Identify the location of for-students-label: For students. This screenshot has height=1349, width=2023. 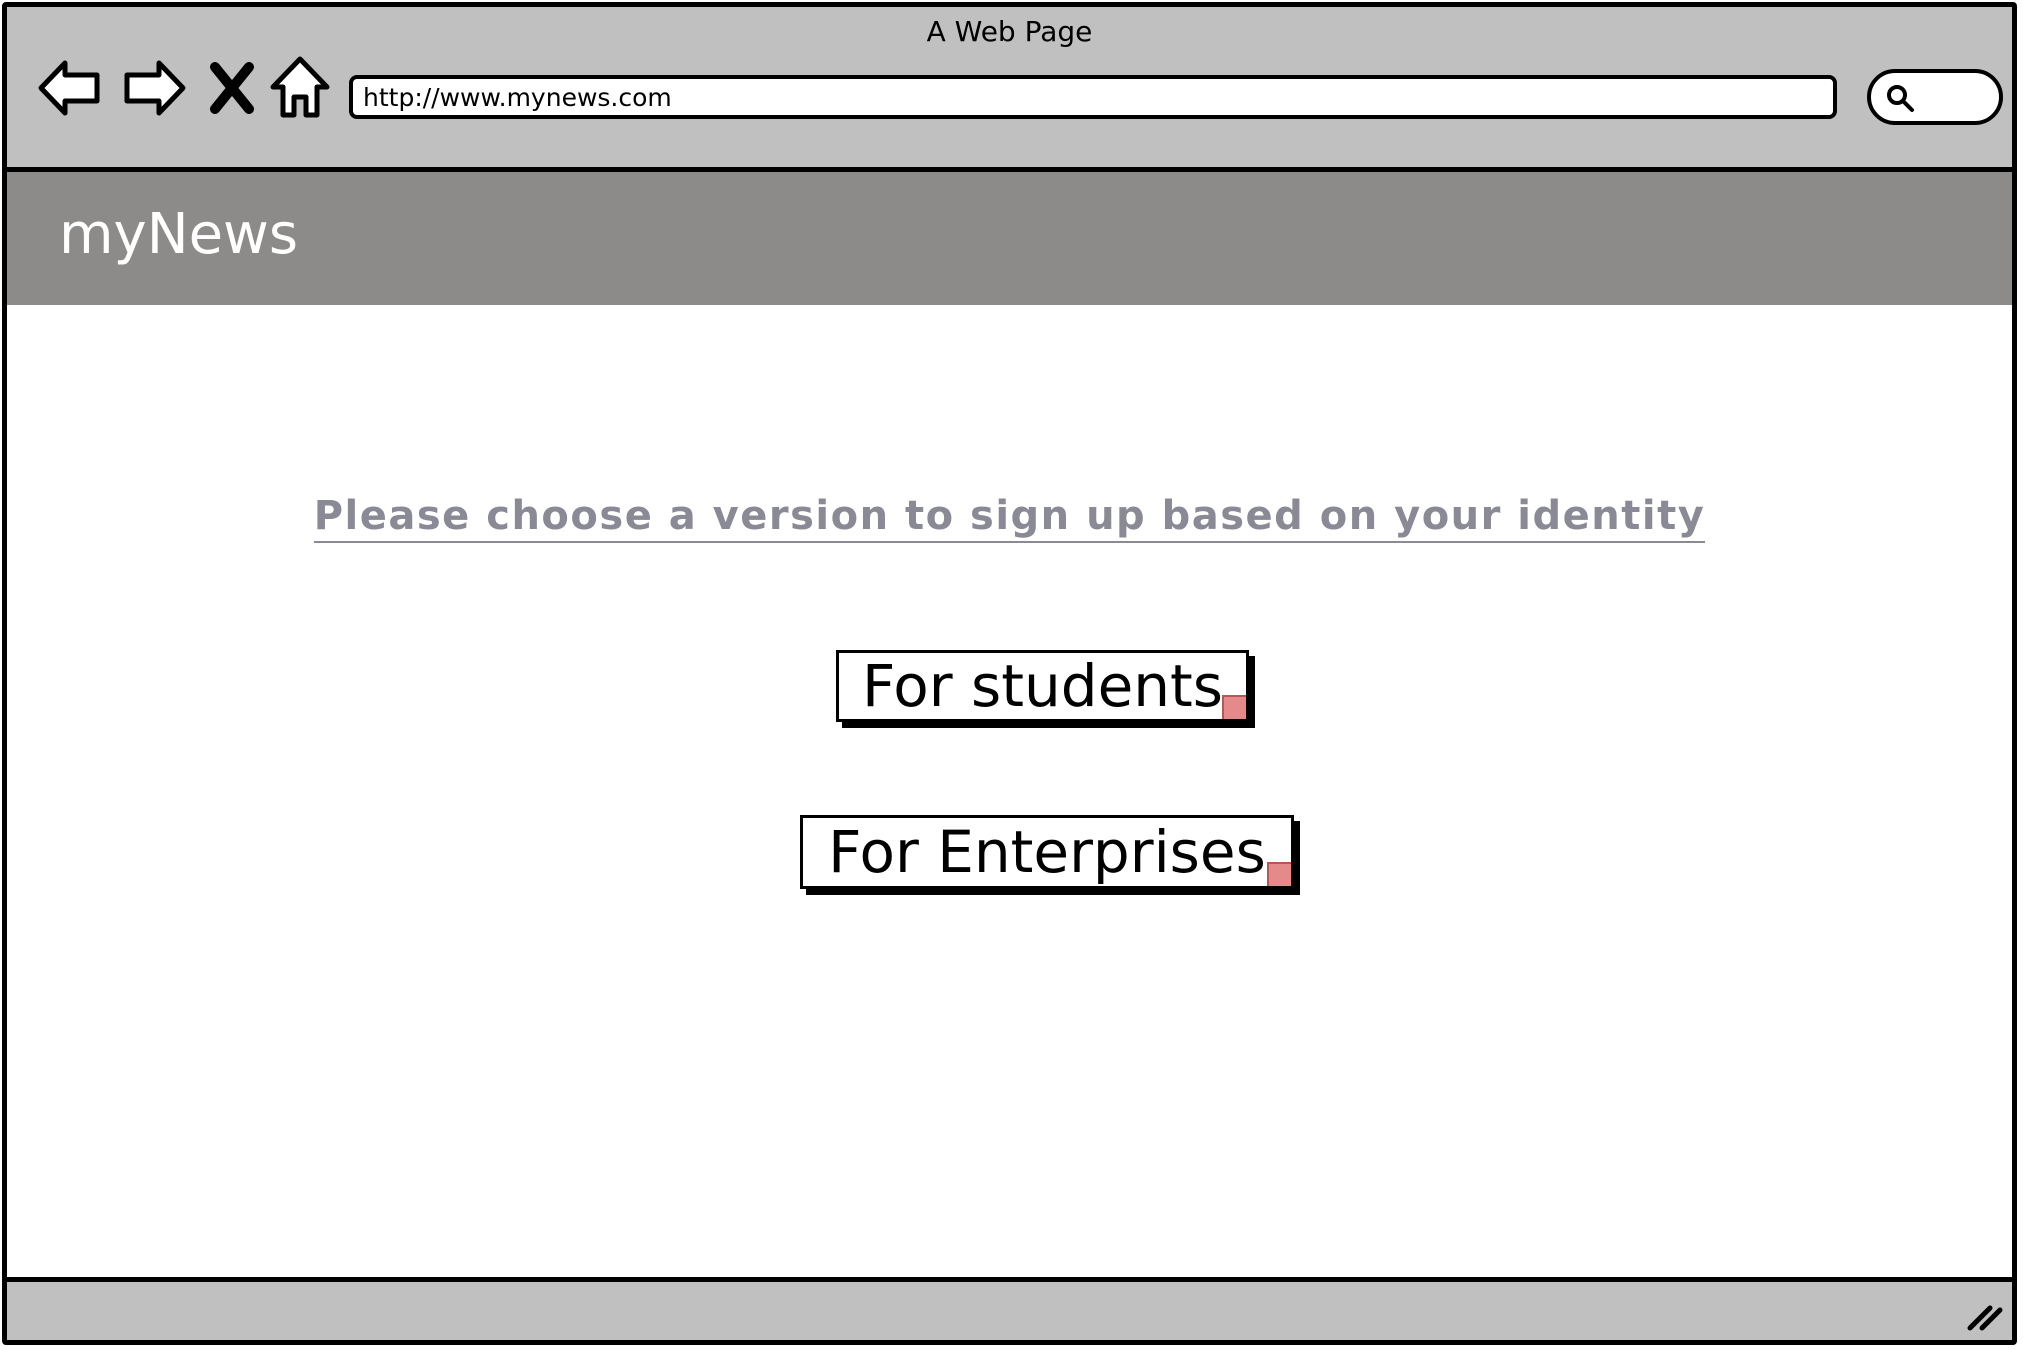
(1042, 686).